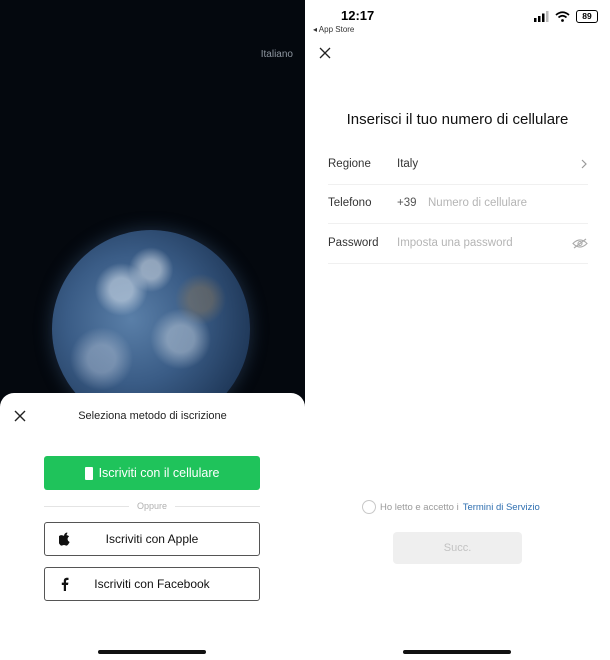 This screenshot has width=610, height=660. What do you see at coordinates (369, 507) in the screenshot?
I see `terms-checkbox` at bounding box center [369, 507].